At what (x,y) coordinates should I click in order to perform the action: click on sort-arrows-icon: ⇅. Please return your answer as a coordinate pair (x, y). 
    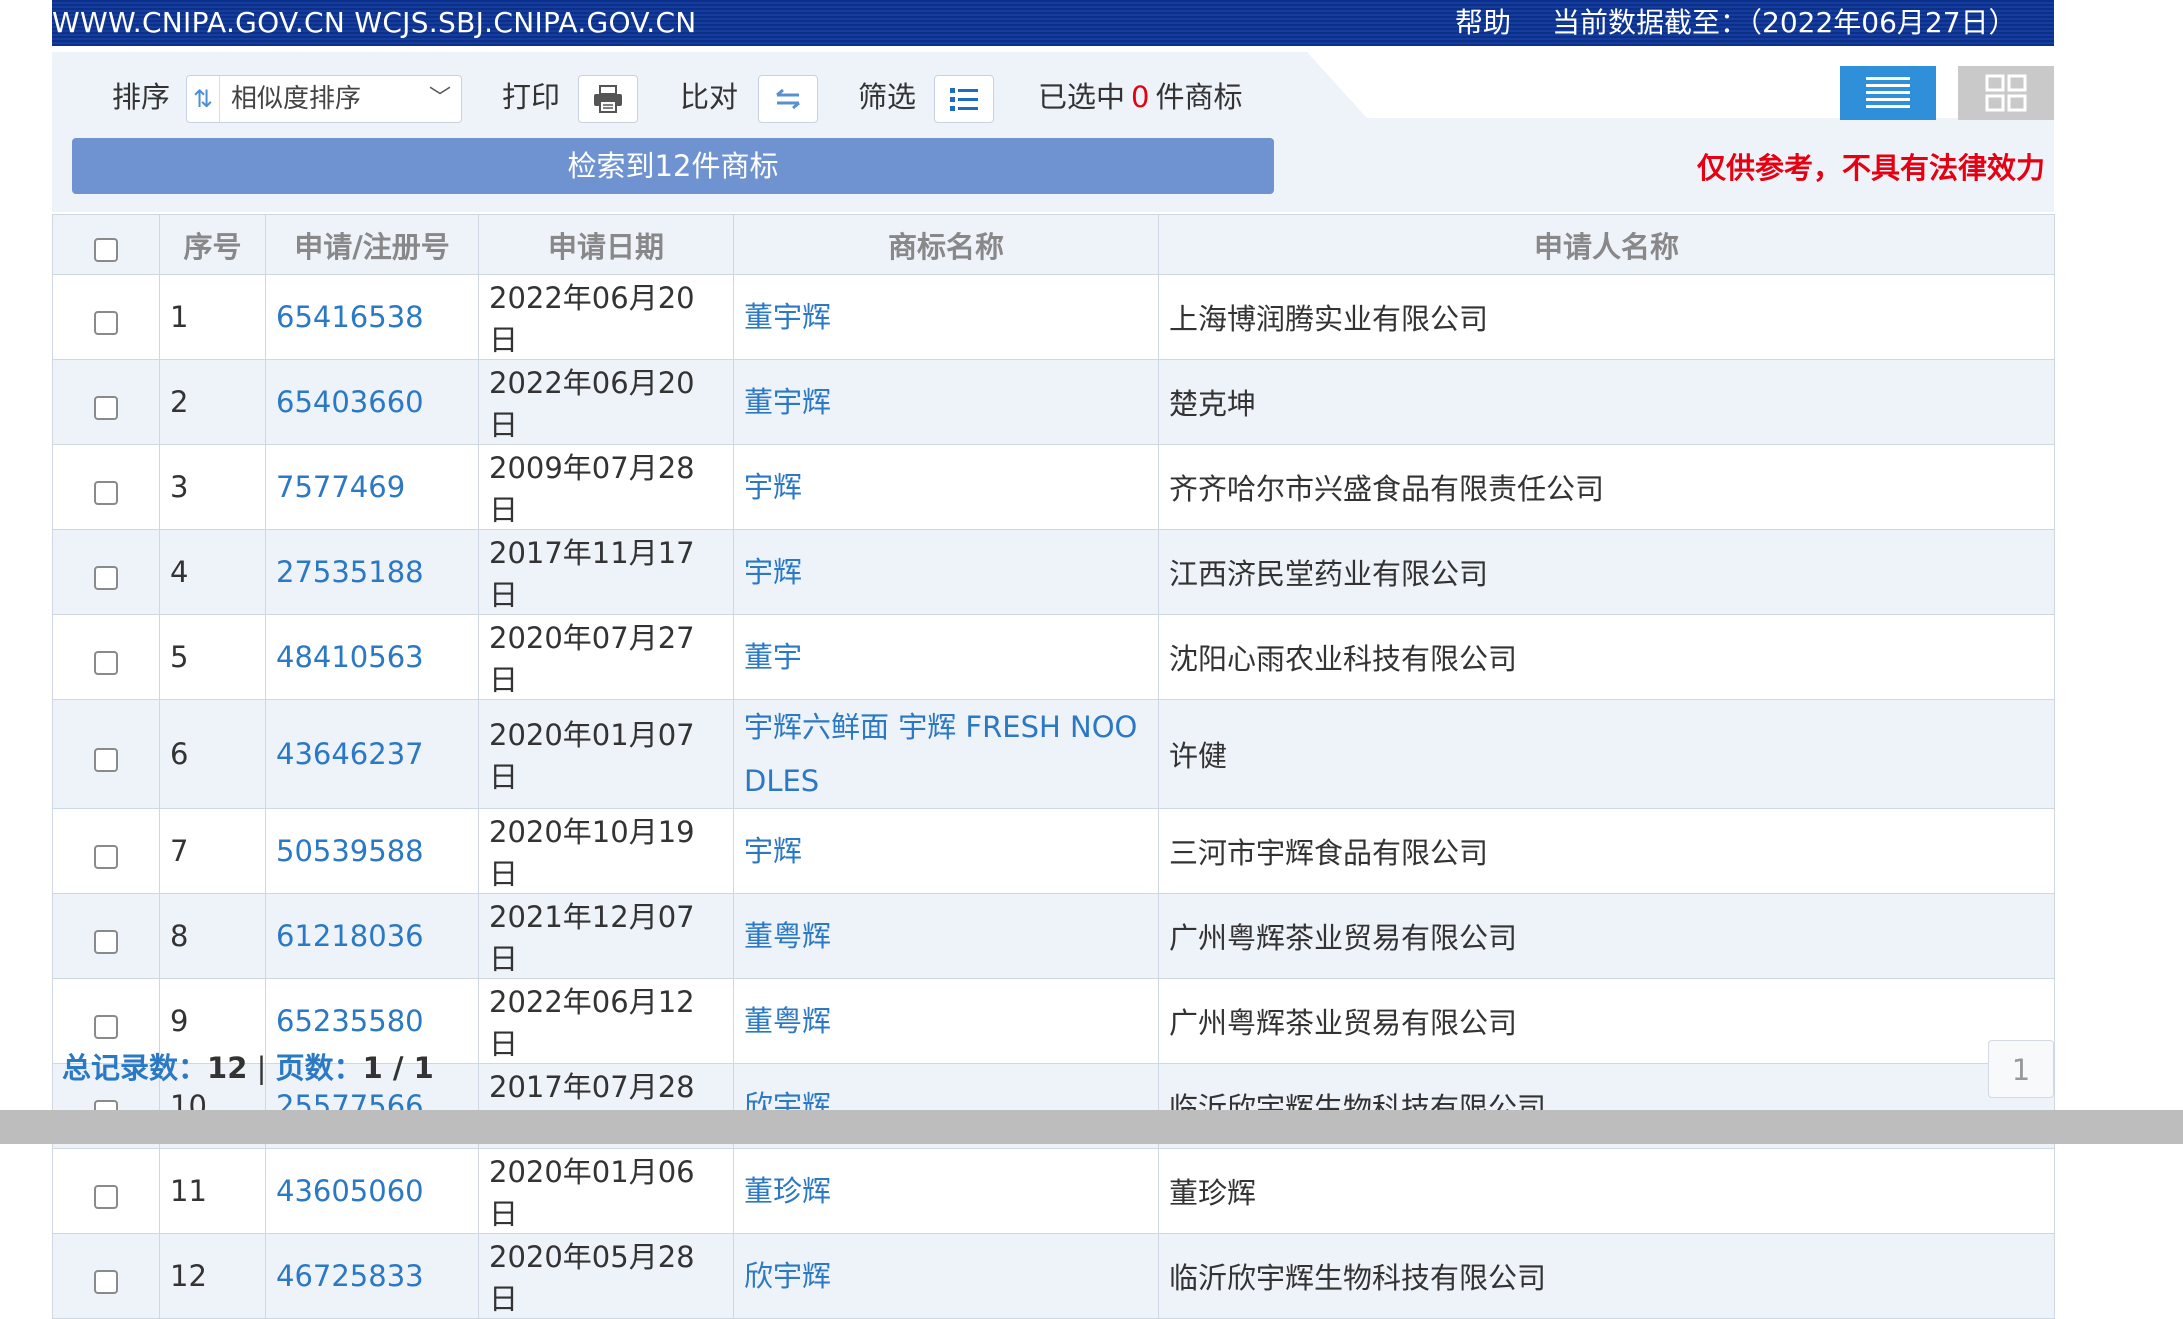
    Looking at the image, I should click on (203, 99).